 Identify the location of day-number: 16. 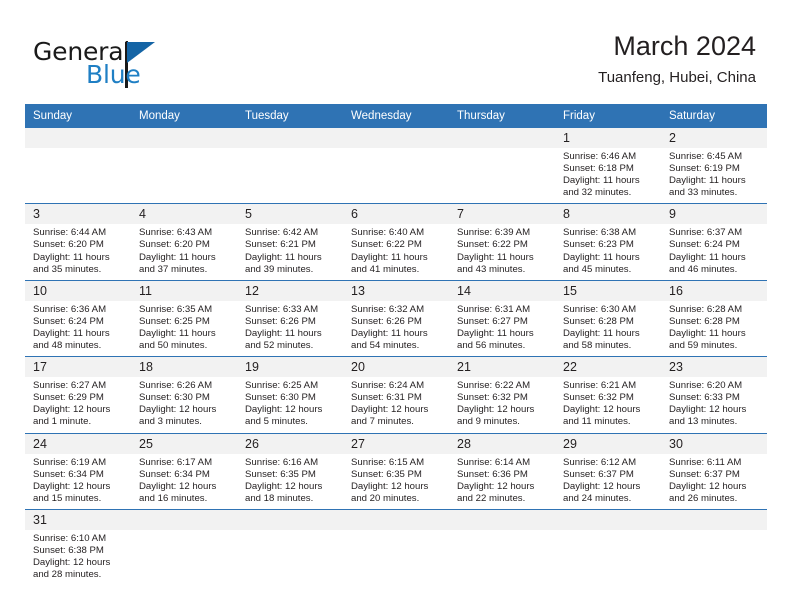
(714, 290).